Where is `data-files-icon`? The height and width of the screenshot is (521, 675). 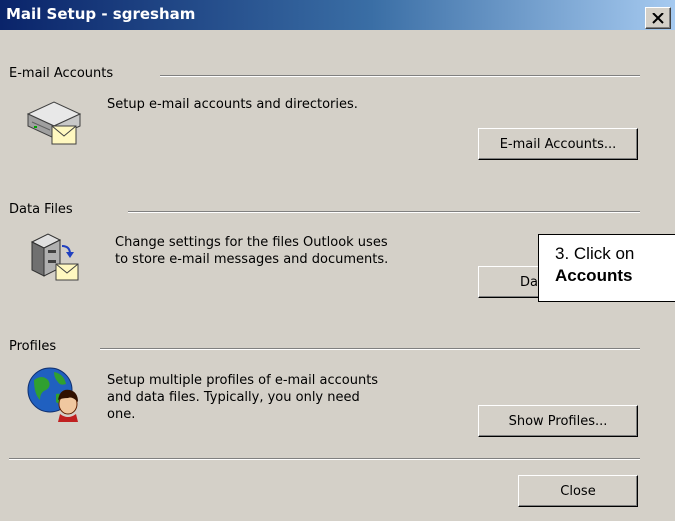
data-files-icon is located at coordinates (54, 257).